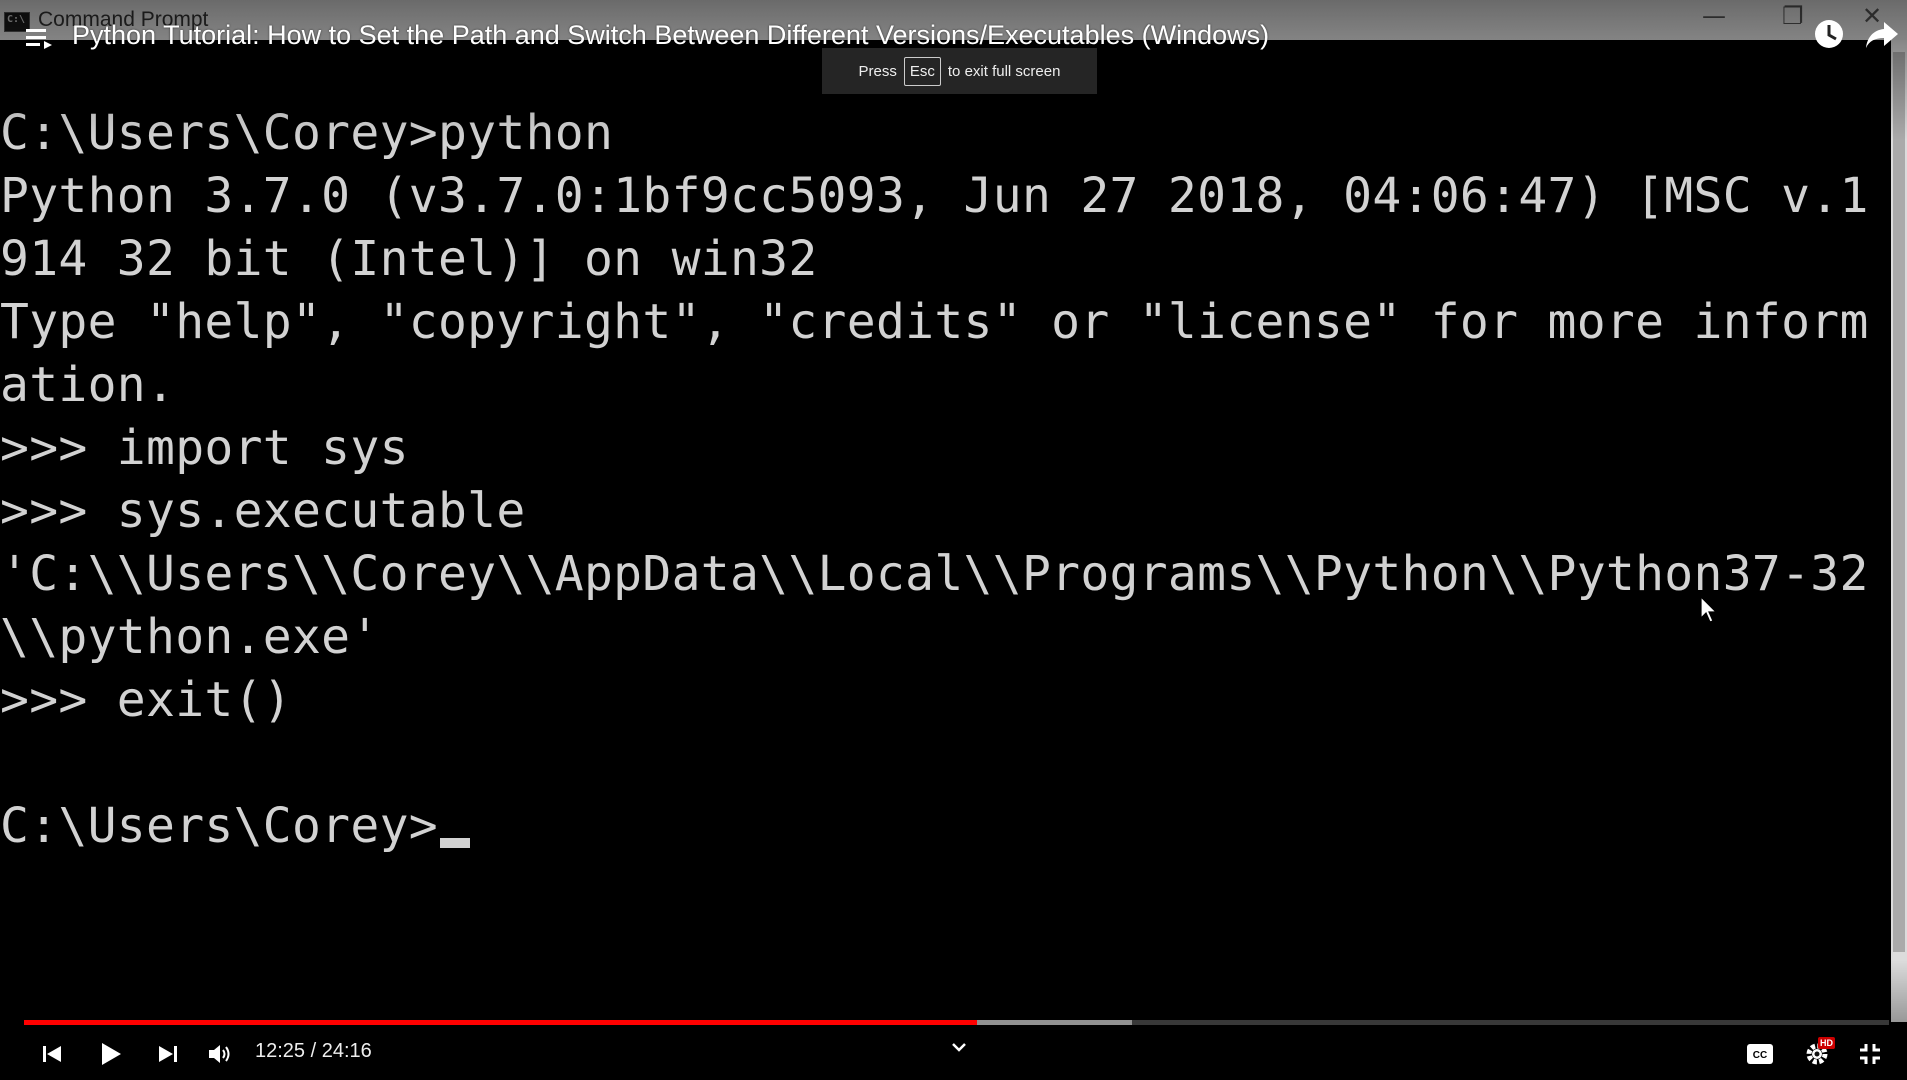 Image resolution: width=1907 pixels, height=1080 pixels. I want to click on next-icon, so click(168, 1054).